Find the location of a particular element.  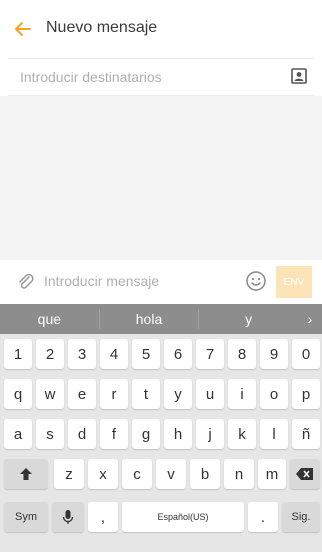

key-n: n is located at coordinates (239, 474).